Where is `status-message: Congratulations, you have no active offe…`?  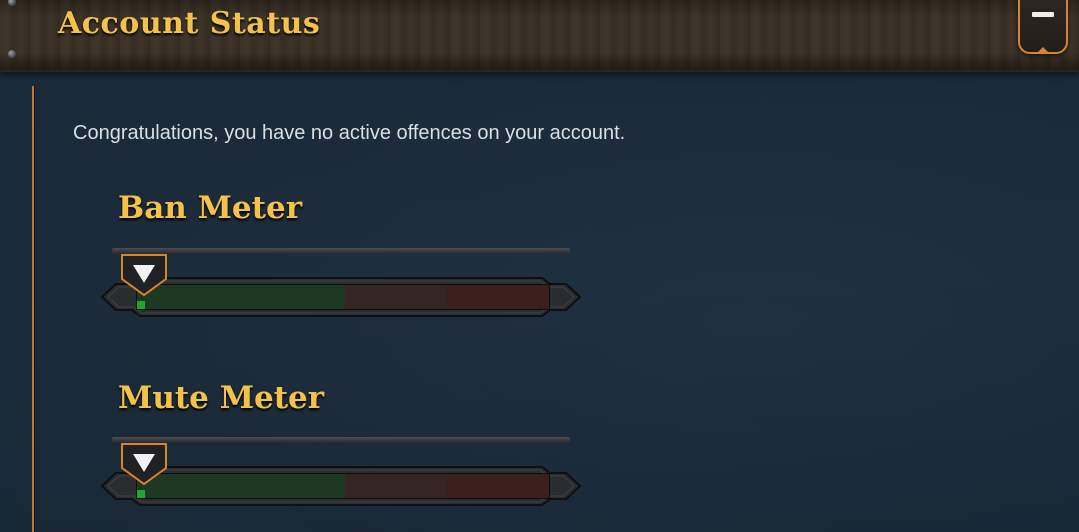 status-message: Congratulations, you have no active offe… is located at coordinates (349, 133).